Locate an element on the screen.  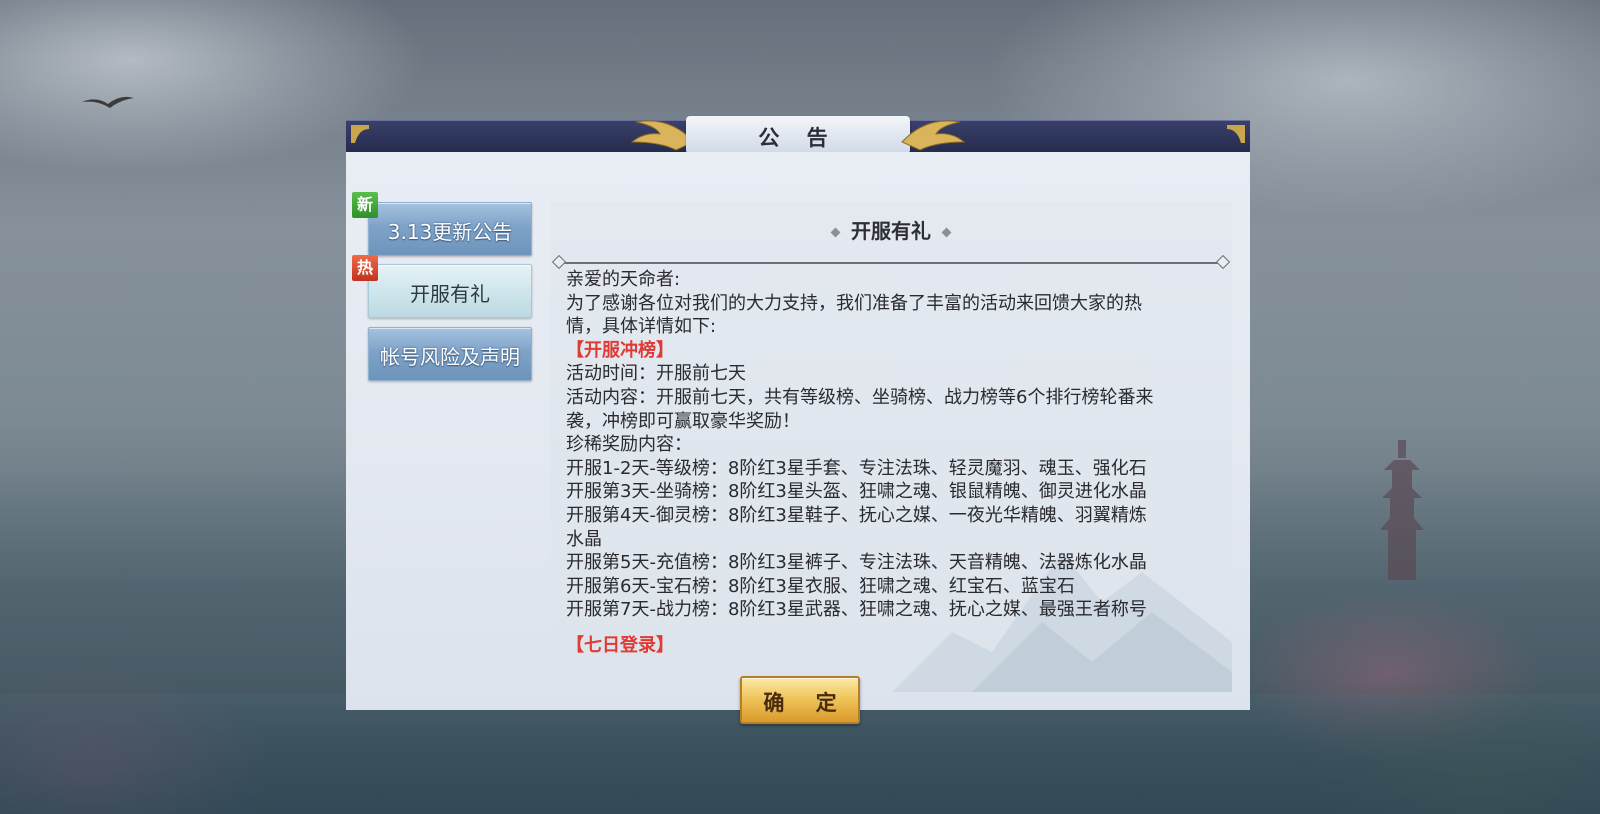
new-badge: 新 is located at coordinates (365, 205).